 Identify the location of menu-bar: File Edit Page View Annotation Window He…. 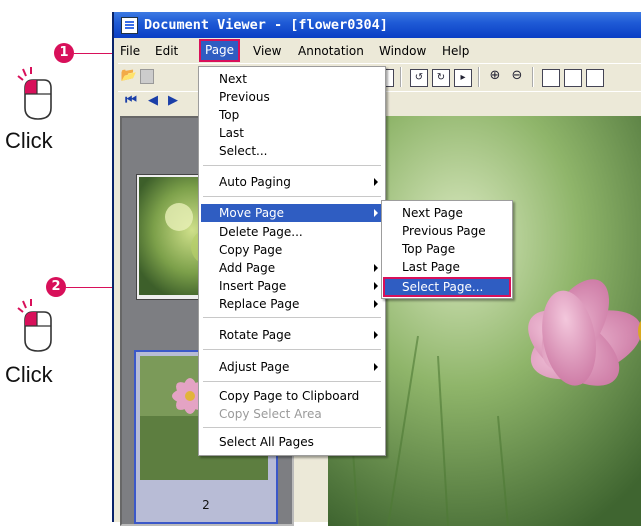
(377, 50).